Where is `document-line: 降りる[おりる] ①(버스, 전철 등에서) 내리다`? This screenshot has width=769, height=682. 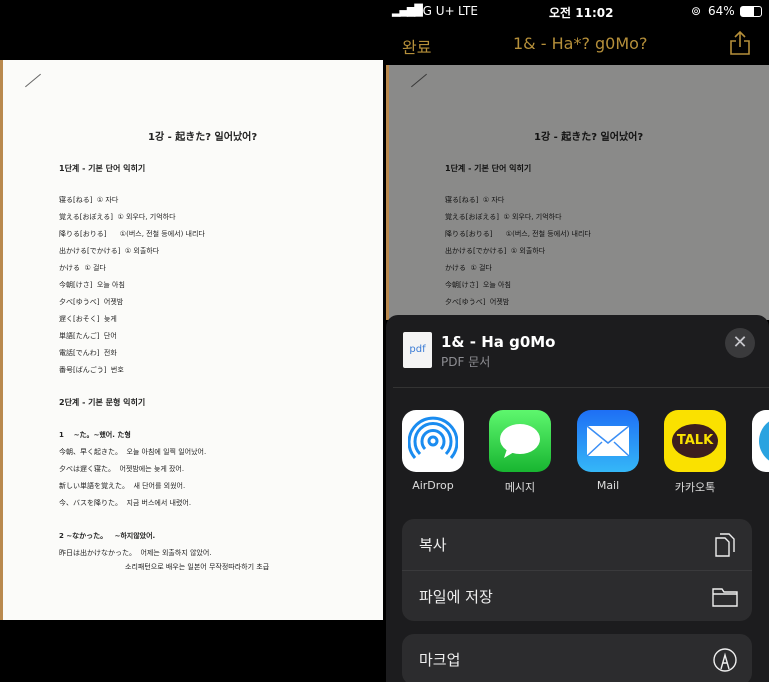 document-line: 降りる[おりる] ①(버스, 전철 등에서) 내리다 is located at coordinates (132, 234).